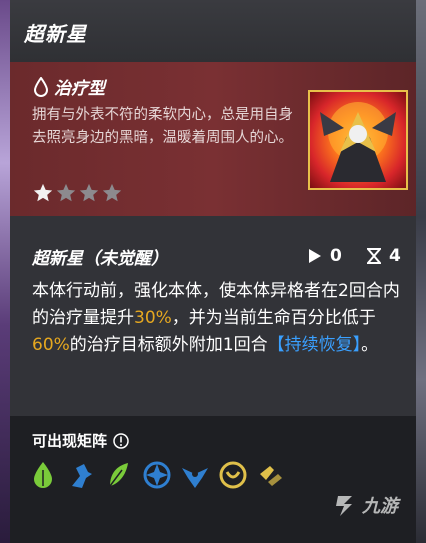  Describe the element at coordinates (70, 441) in the screenshot. I see `matrix-title: 可出现矩阵` at that location.